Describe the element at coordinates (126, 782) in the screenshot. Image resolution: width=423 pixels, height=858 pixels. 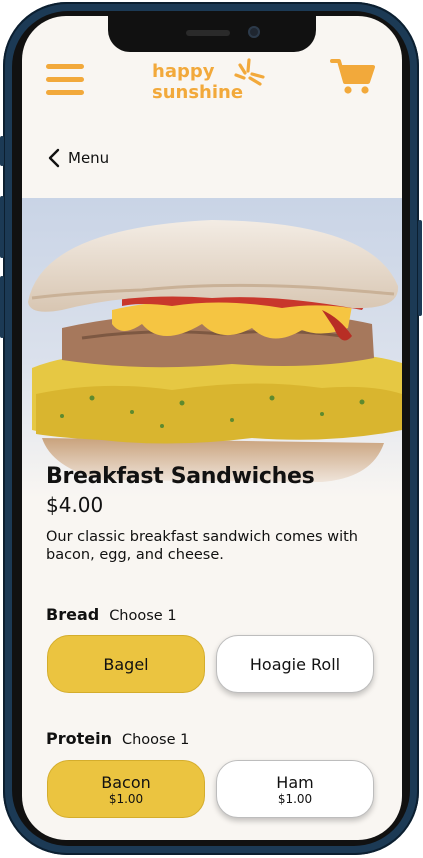
I see `option-label: Bacon` at that location.